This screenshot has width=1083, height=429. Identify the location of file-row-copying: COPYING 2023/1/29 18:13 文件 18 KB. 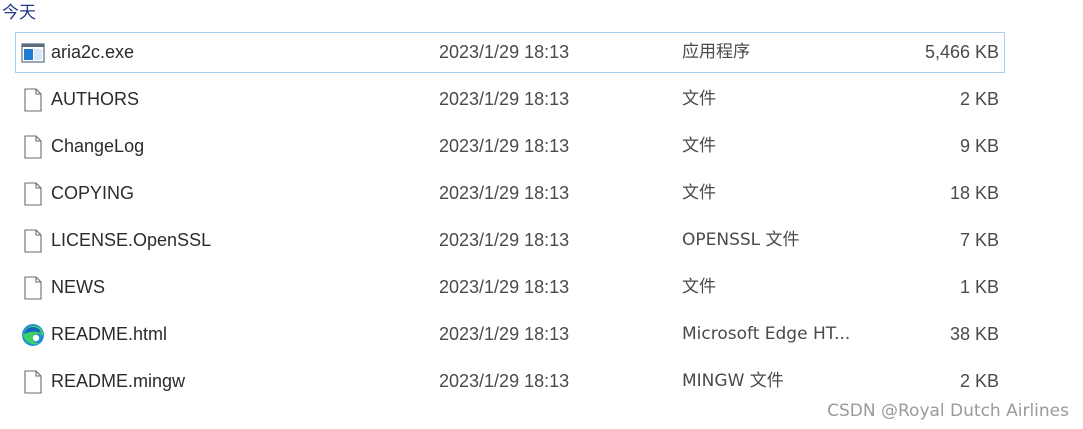
(510, 193).